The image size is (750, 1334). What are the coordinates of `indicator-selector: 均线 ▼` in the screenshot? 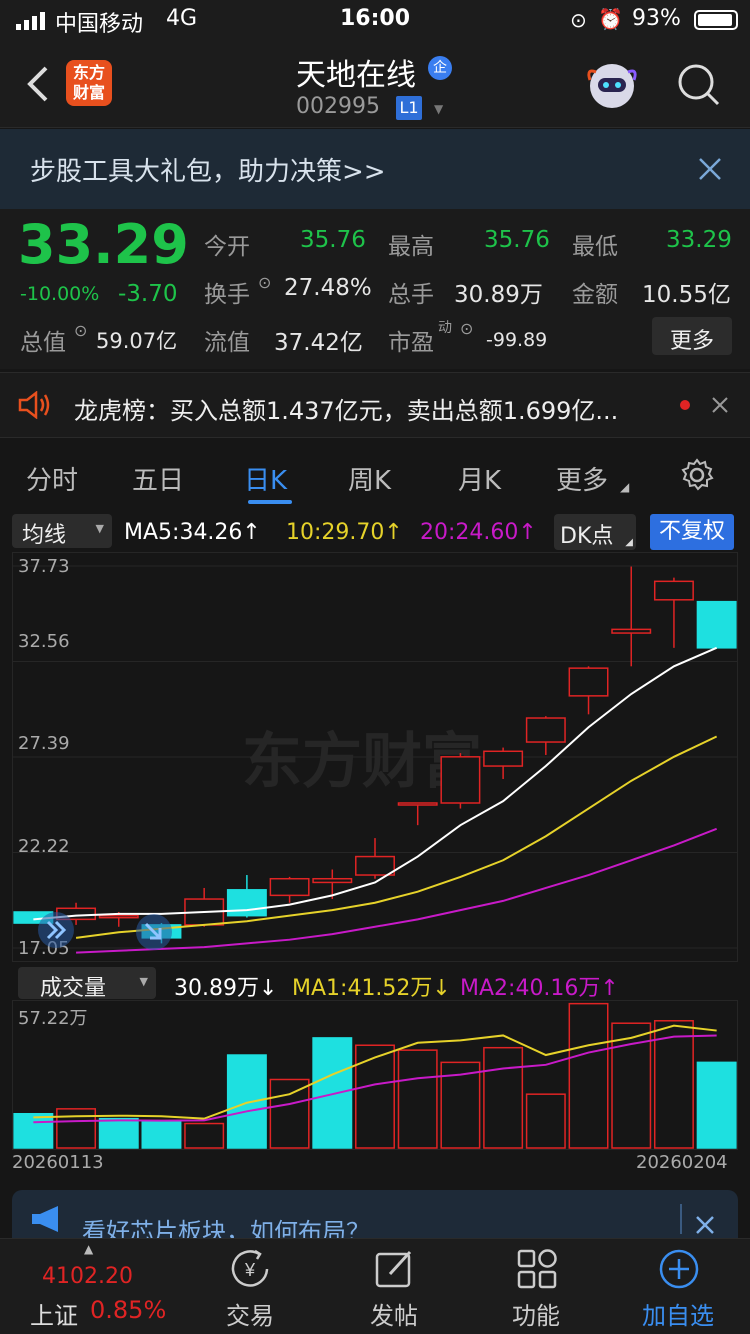 It's located at (62, 531).